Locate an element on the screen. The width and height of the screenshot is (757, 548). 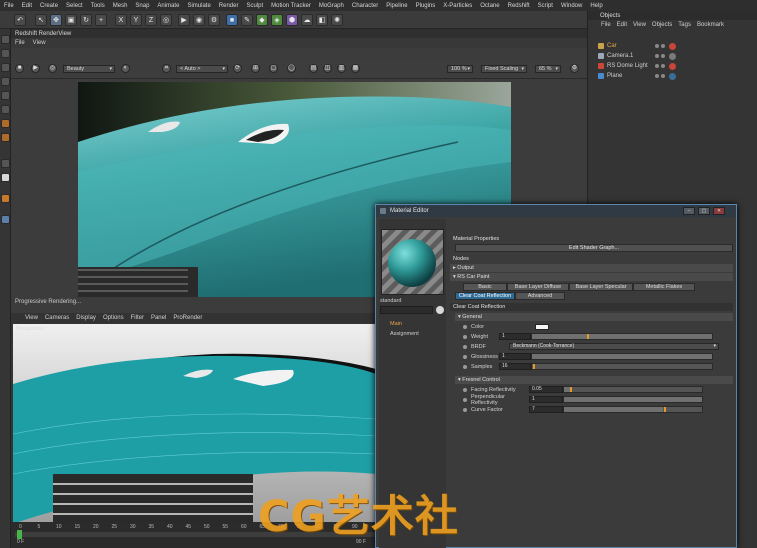
param-color: Color is located at coordinates (598, 326).